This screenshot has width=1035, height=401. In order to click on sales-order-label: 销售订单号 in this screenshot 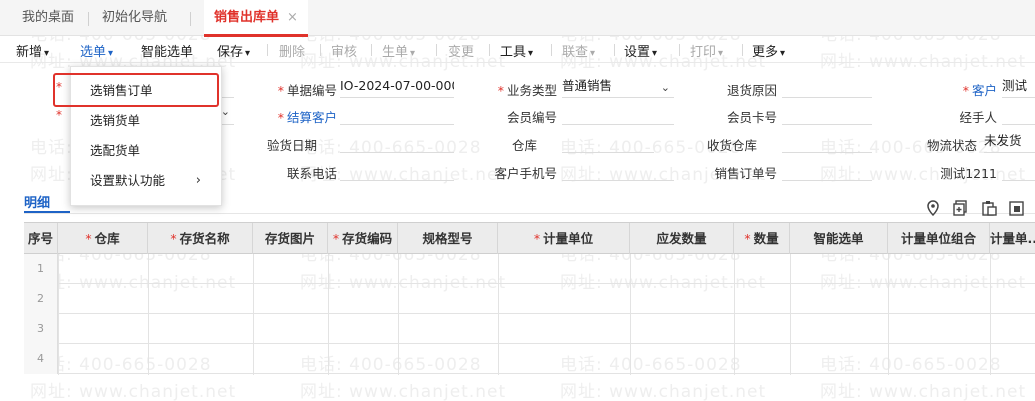, I will do `click(745, 173)`.